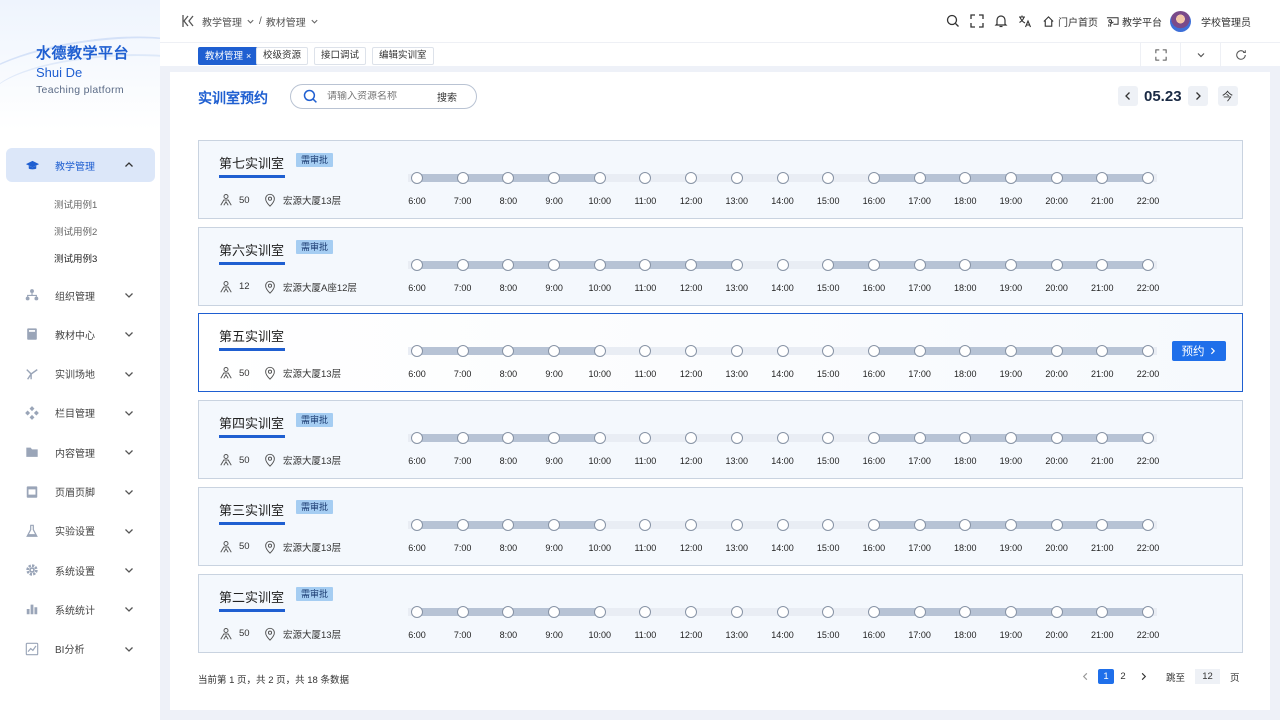  Describe the element at coordinates (977, 21) in the screenshot. I see `fullscreen-icon` at that location.